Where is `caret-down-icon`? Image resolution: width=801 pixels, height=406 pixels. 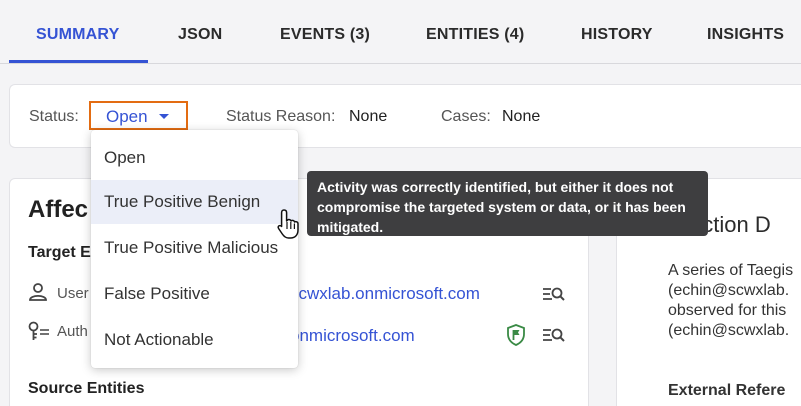
caret-down-icon is located at coordinates (164, 116).